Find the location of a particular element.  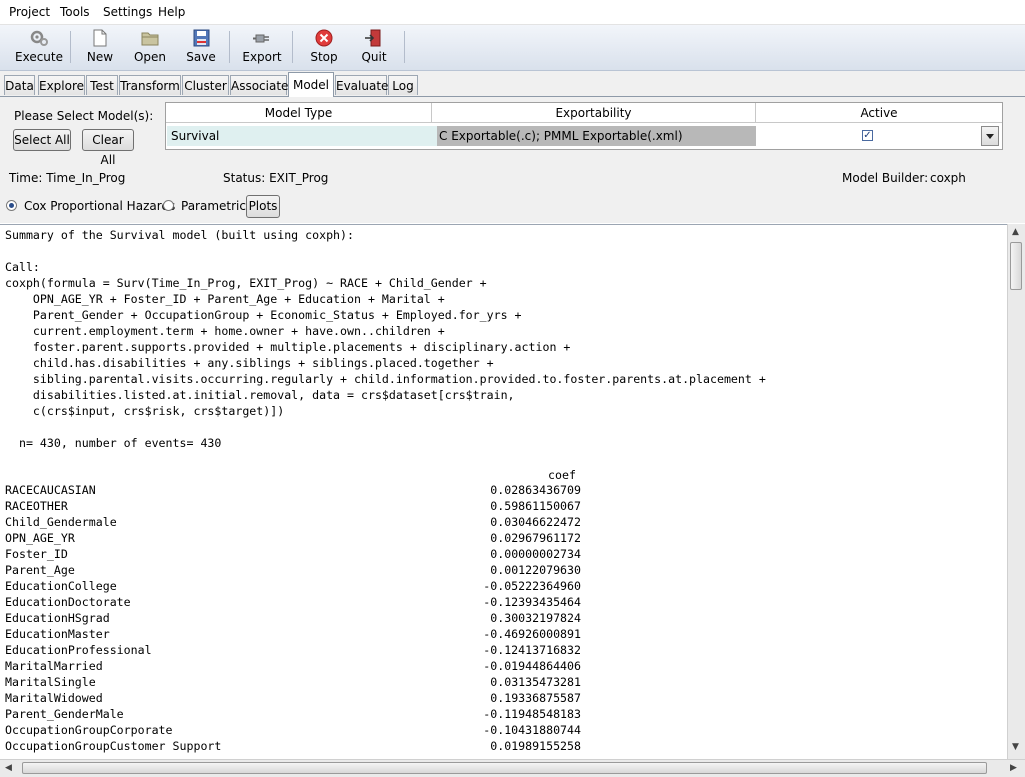

new-button: New is located at coordinates (100, 47).